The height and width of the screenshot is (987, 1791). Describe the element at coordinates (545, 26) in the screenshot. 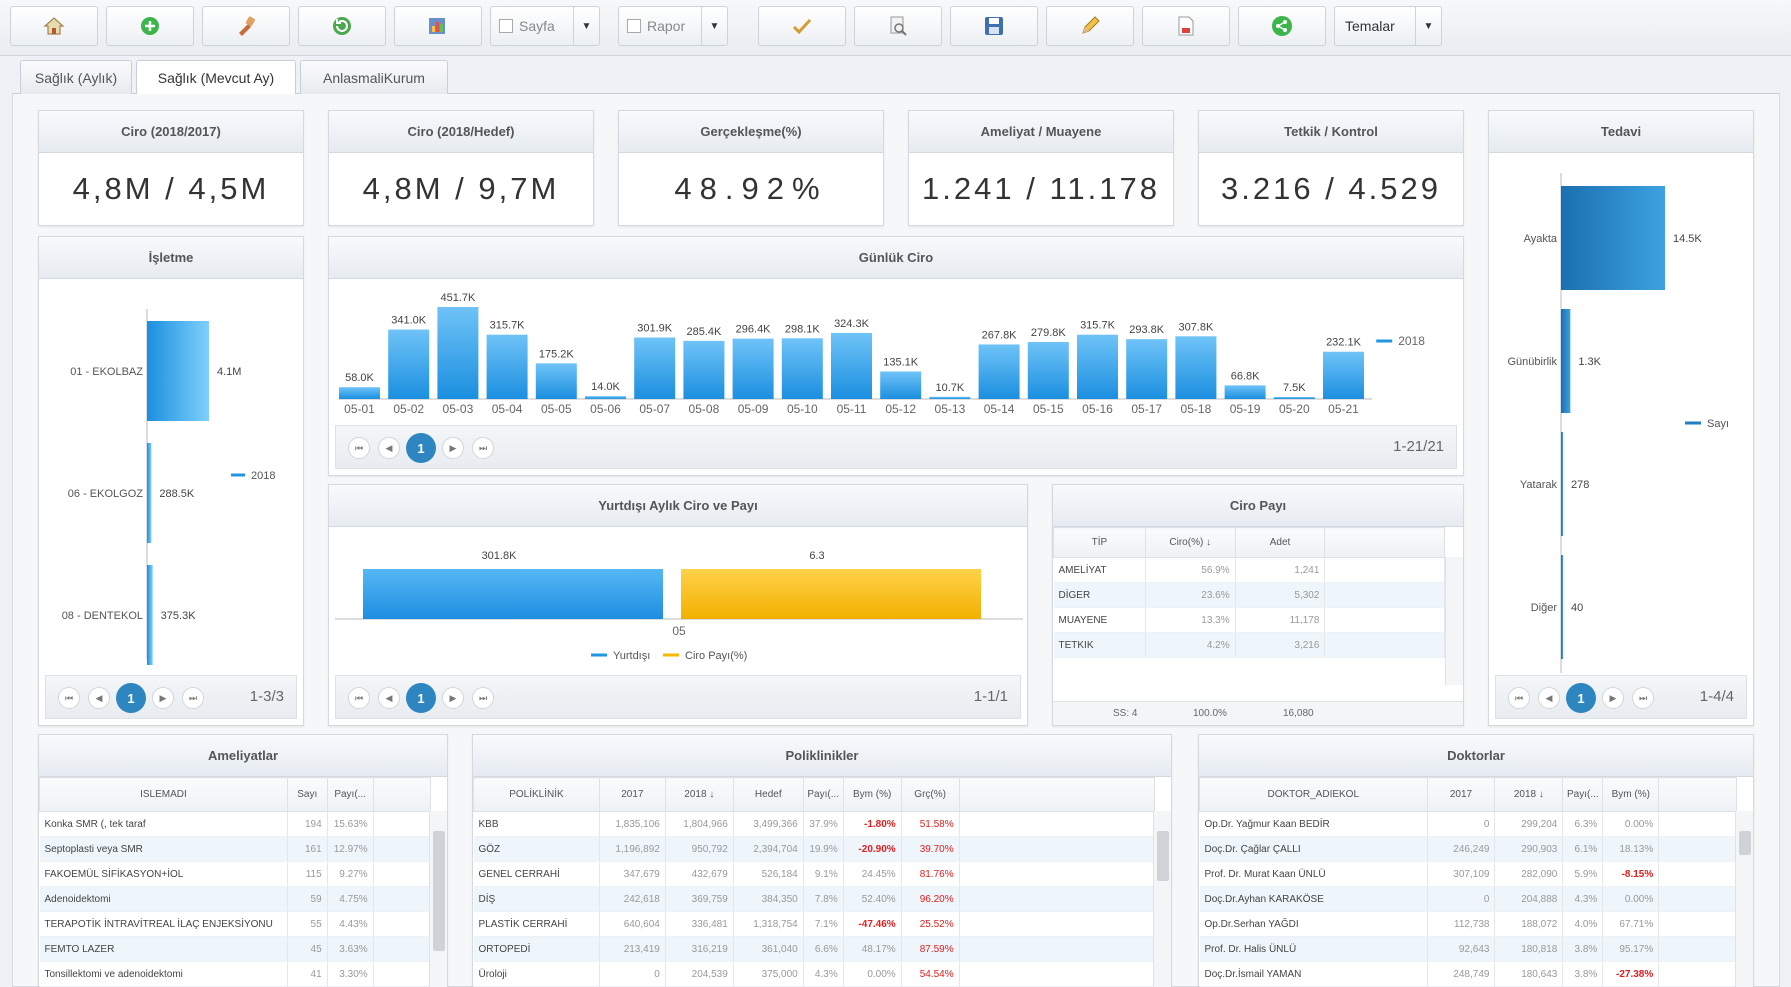

I see `sayfa-select: Sayfa ▼` at that location.